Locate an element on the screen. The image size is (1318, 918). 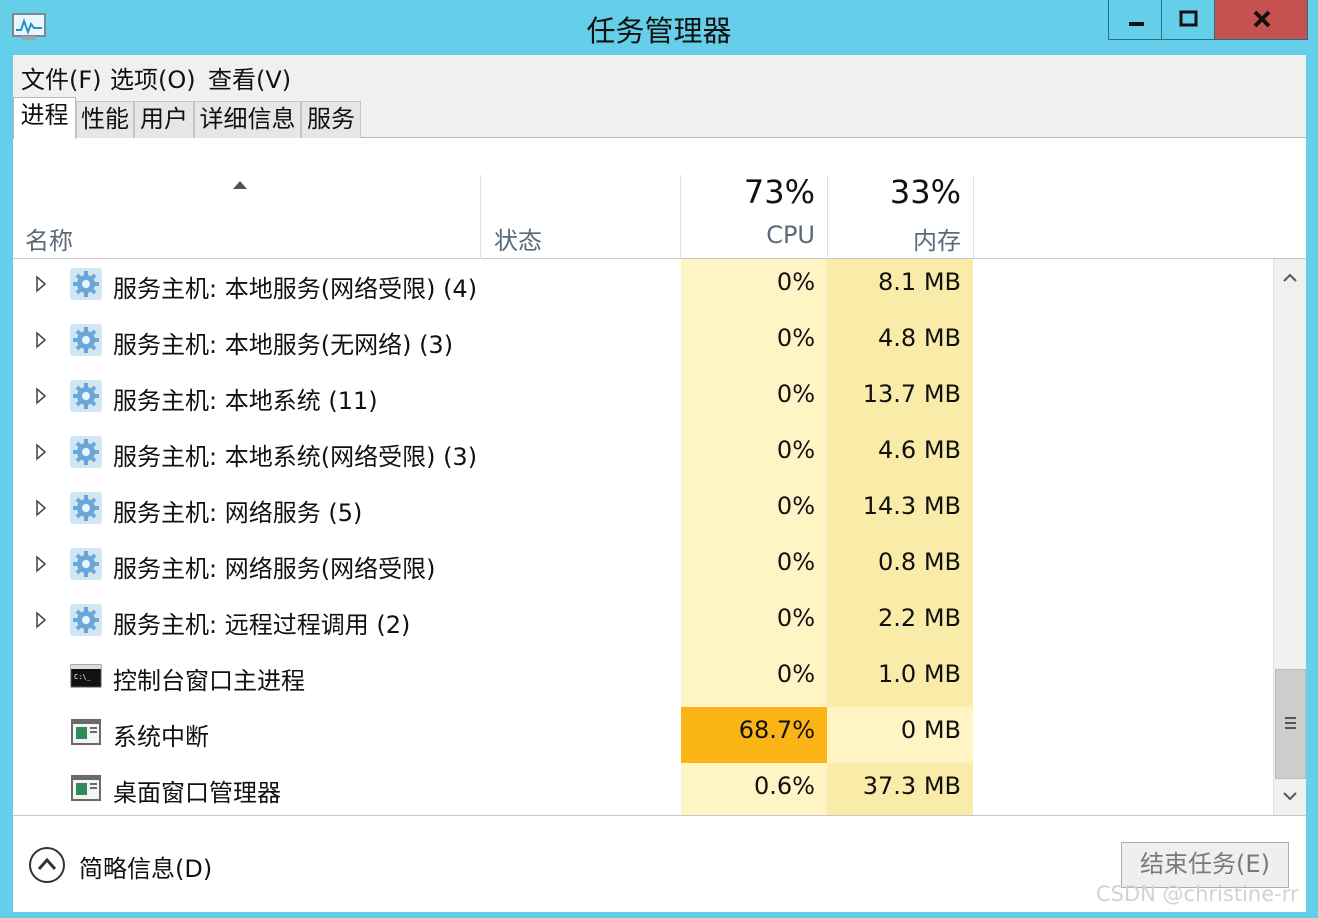
process-memory: 0 MB is located at coordinates (900, 735).